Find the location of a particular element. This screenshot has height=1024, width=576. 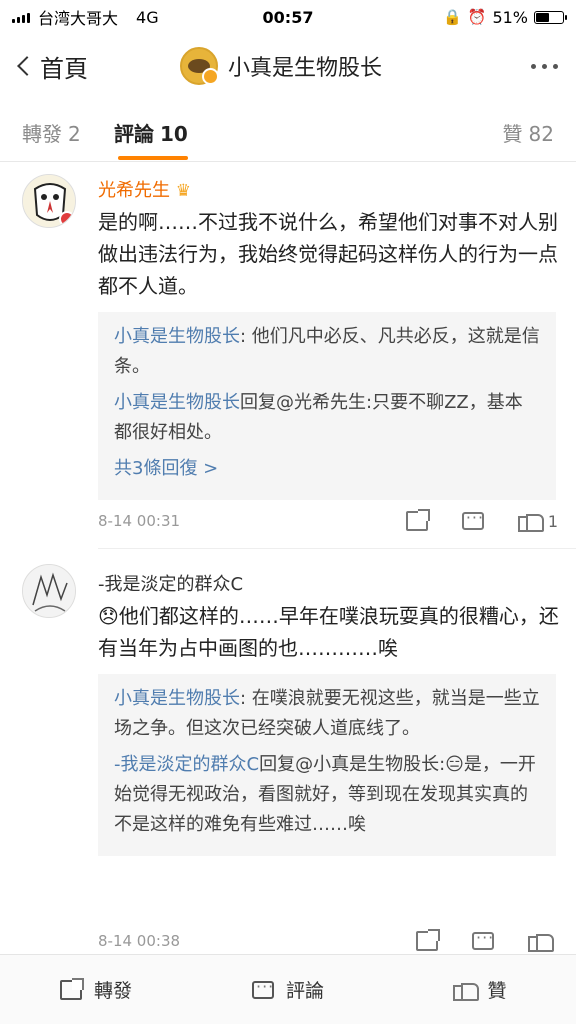

more-options-icon is located at coordinates (544, 66).